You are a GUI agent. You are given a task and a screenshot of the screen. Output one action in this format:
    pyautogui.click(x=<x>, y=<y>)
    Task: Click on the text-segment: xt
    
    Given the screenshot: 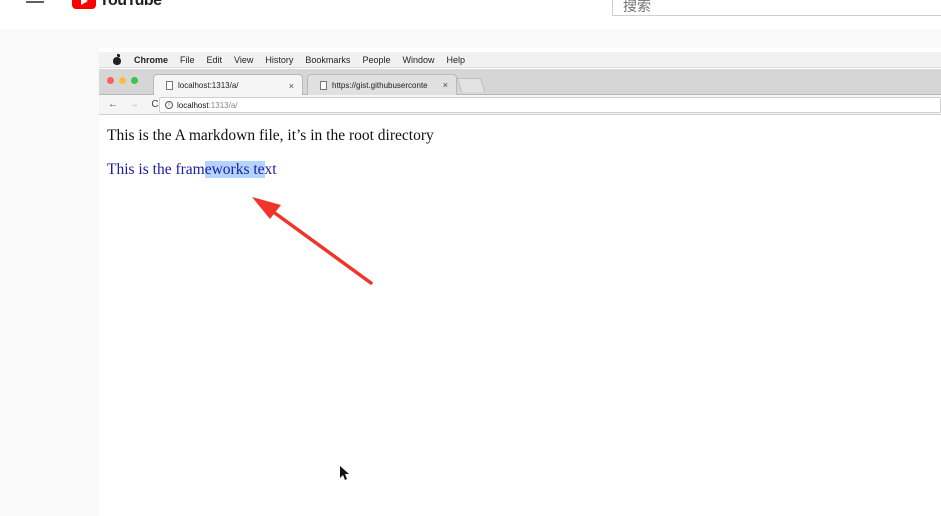 What is the action you would take?
    pyautogui.click(x=270, y=169)
    